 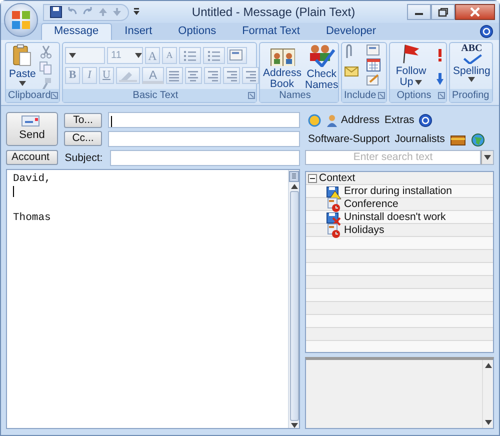 I want to click on bullets-icon, so click(x=190, y=55).